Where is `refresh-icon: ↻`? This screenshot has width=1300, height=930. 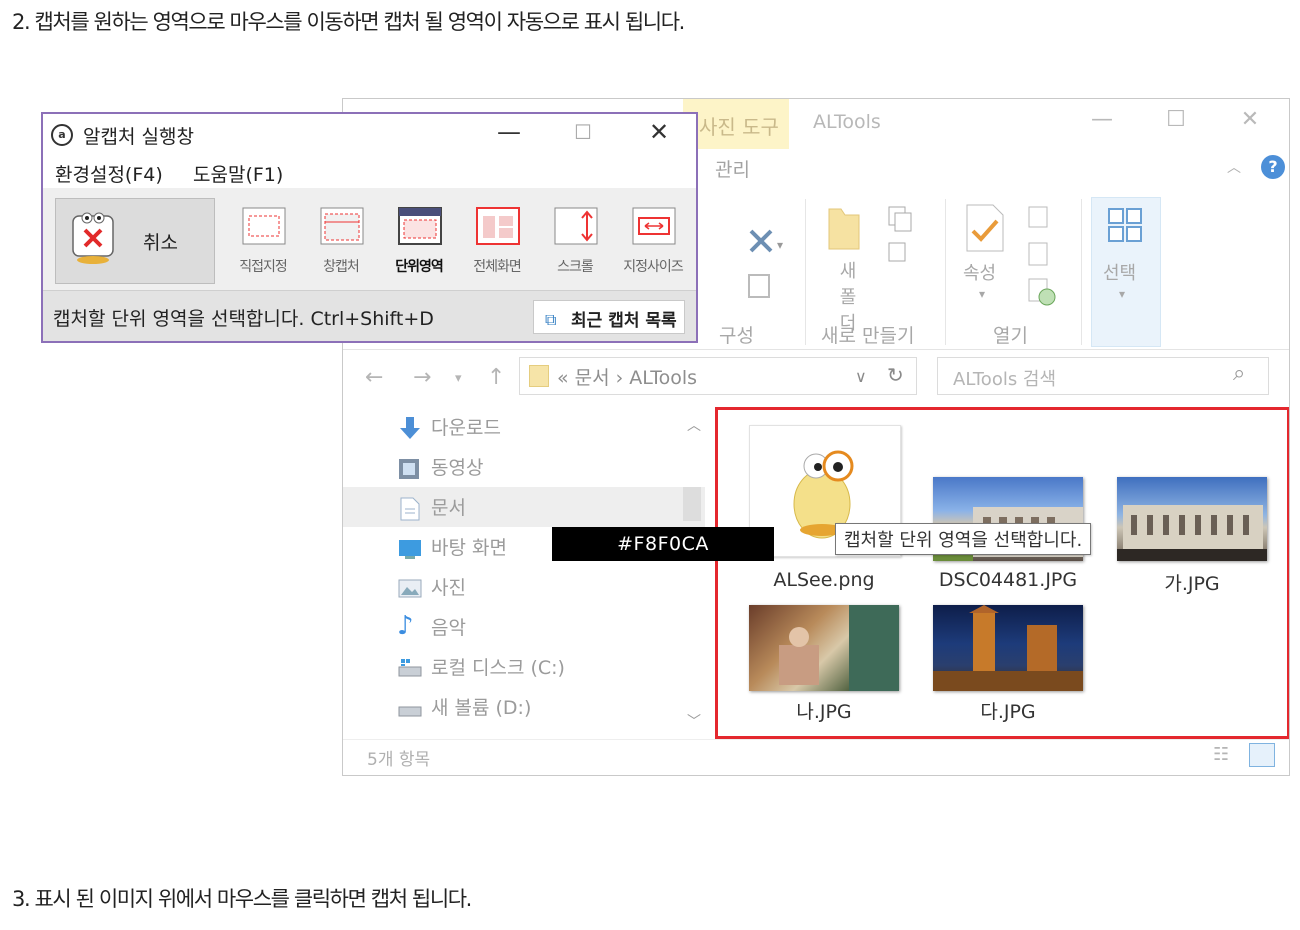
refresh-icon: ↻ is located at coordinates (895, 375).